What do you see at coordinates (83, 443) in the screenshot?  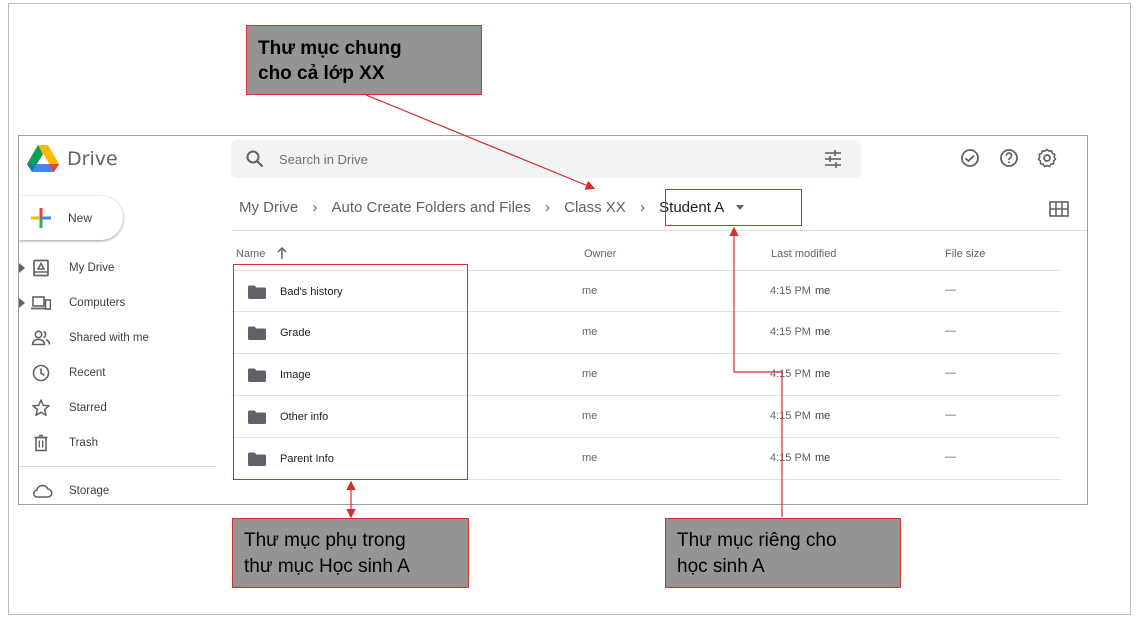 I see `sidebar-item-label: Trash` at bounding box center [83, 443].